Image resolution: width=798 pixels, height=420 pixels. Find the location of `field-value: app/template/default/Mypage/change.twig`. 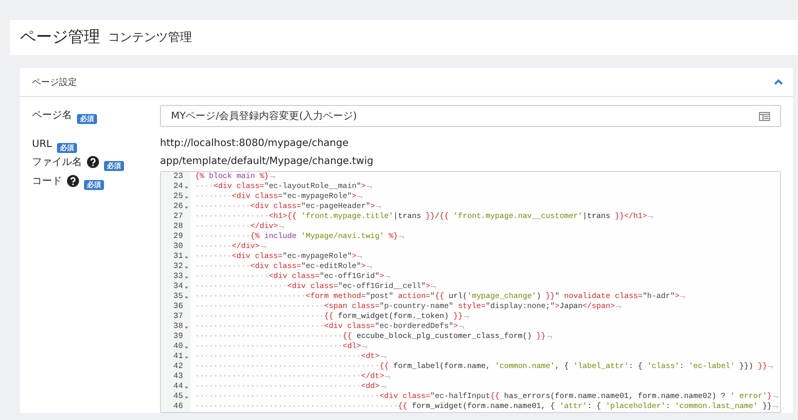

field-value: app/template/default/Mypage/change.twig is located at coordinates (267, 162).